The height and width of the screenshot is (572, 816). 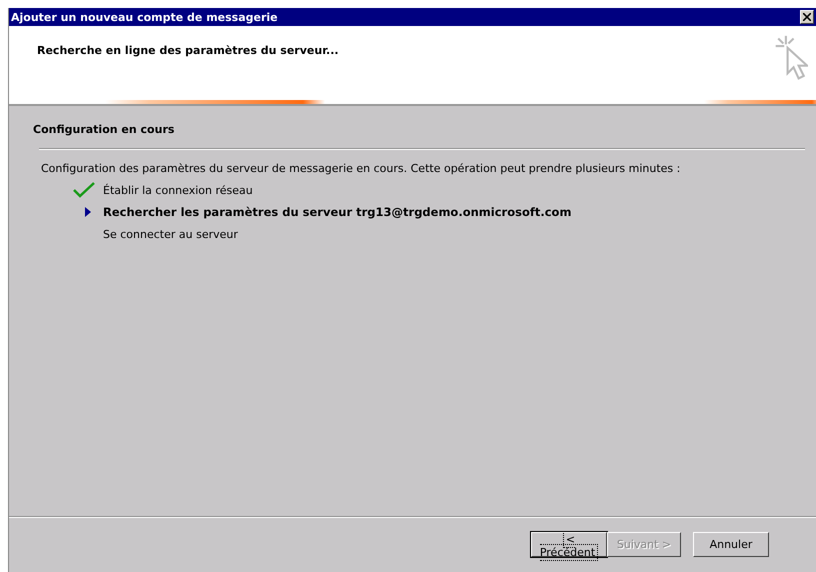 I want to click on section-title: Configuration en cours, so click(x=104, y=129).